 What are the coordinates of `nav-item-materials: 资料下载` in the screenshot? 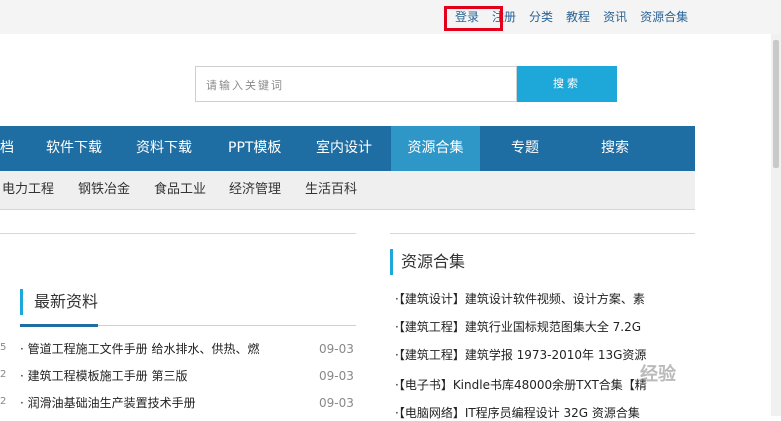 It's located at (164, 148).